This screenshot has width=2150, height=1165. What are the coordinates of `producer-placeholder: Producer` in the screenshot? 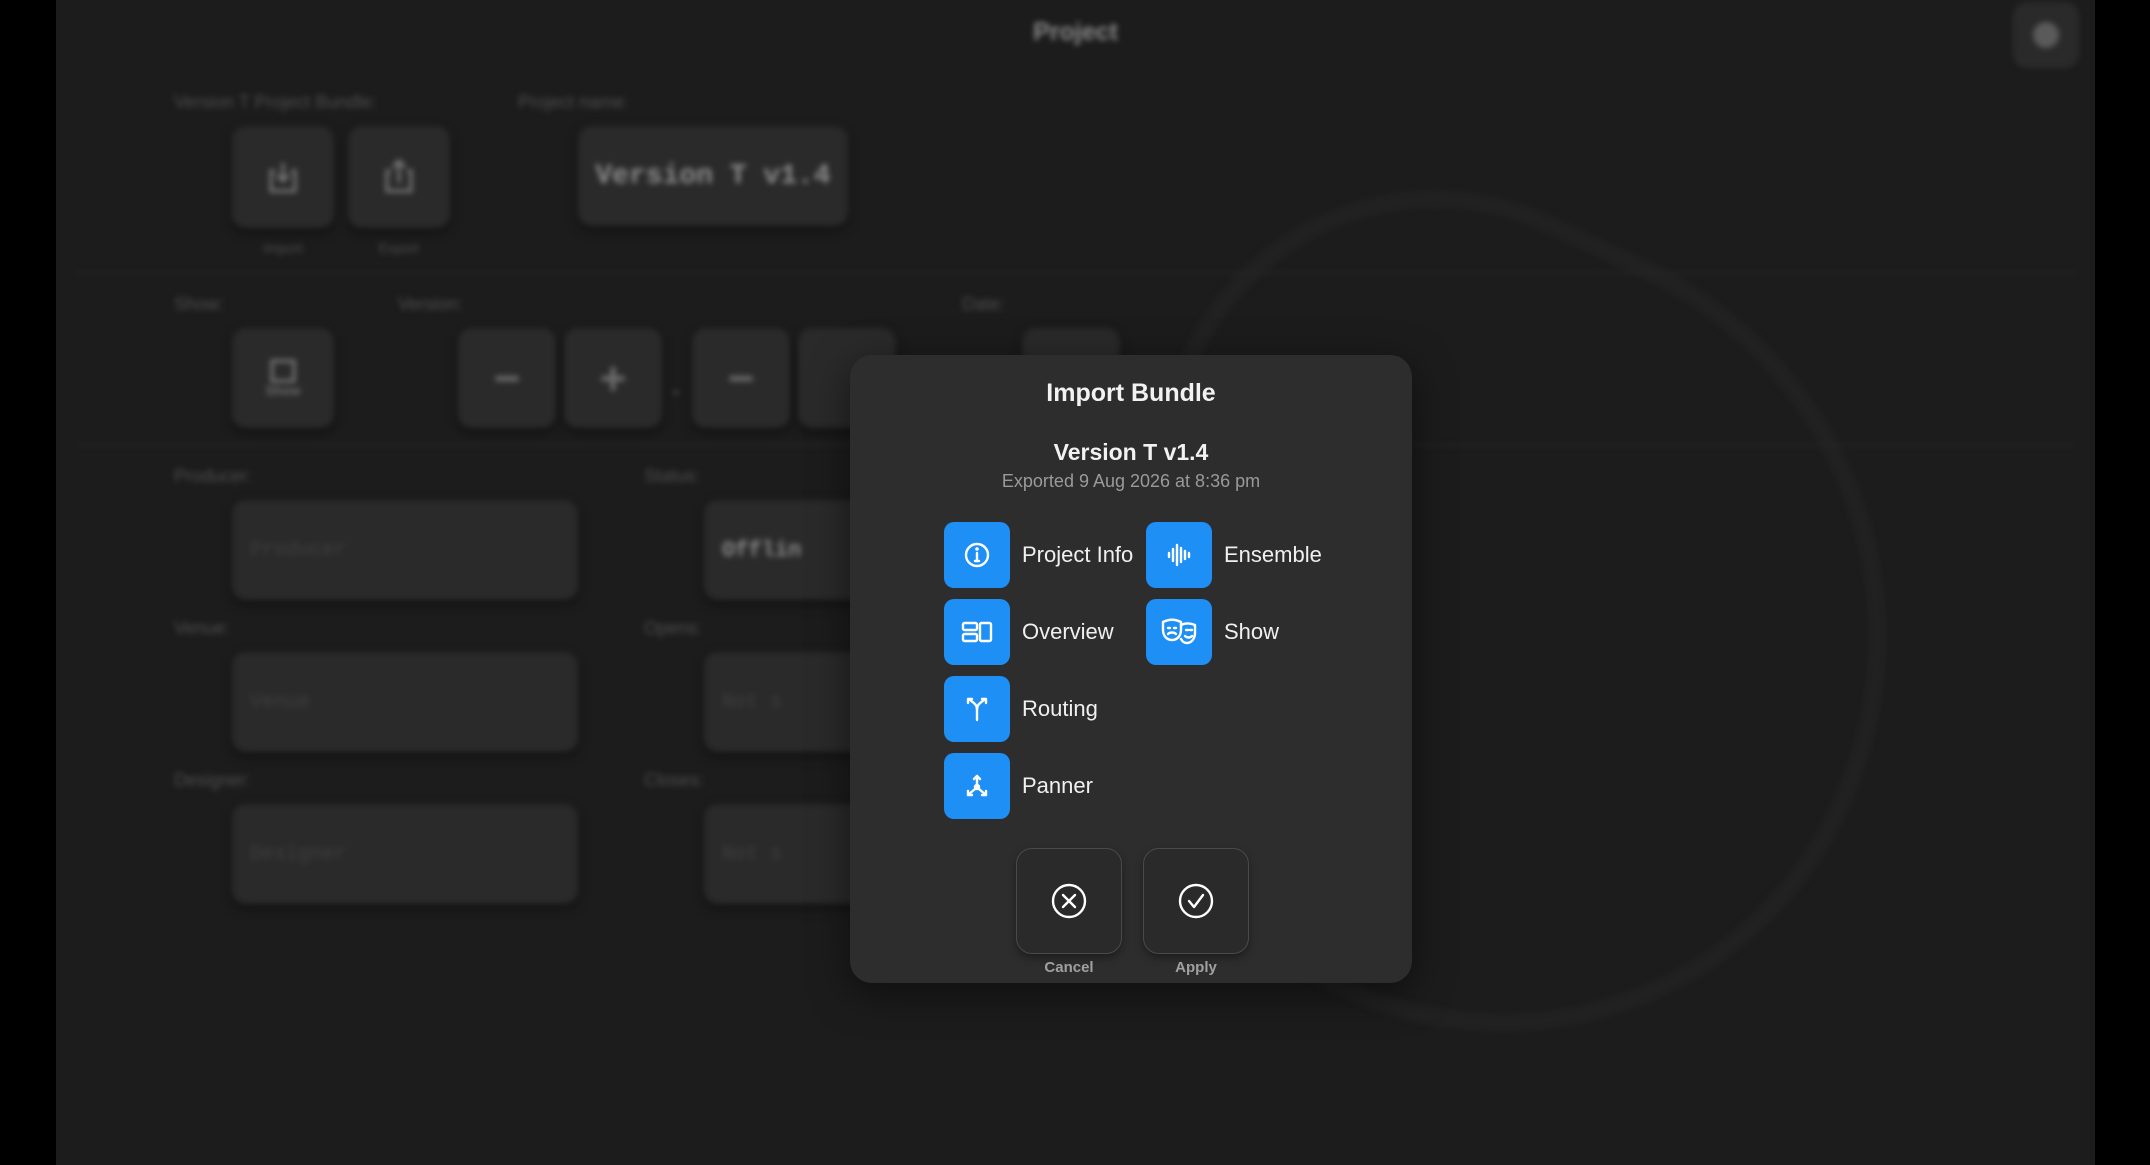 It's located at (298, 550).